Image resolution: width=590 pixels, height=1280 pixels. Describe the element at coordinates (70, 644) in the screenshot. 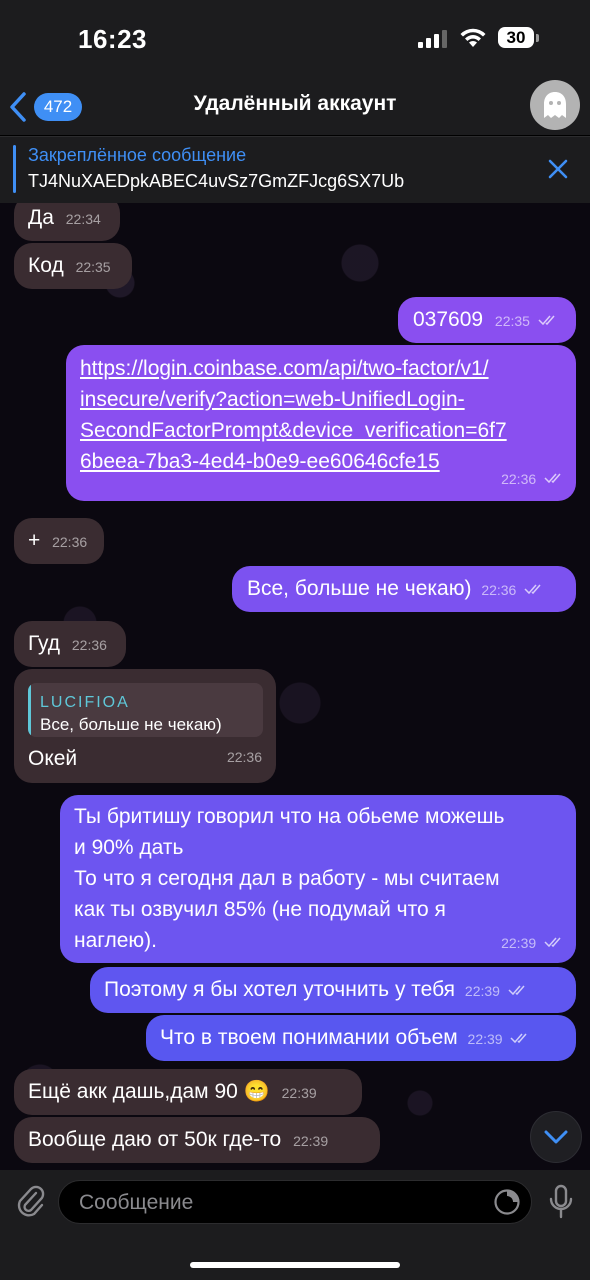

I see `message-incoming: Гуд 22:36` at that location.